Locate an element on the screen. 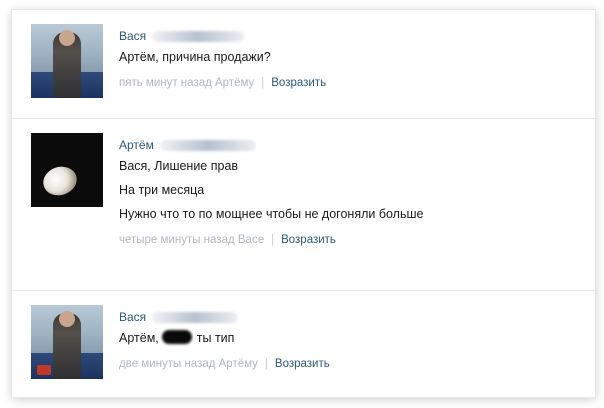 The height and width of the screenshot is (408, 604). author-name: Артём is located at coordinates (136, 145).